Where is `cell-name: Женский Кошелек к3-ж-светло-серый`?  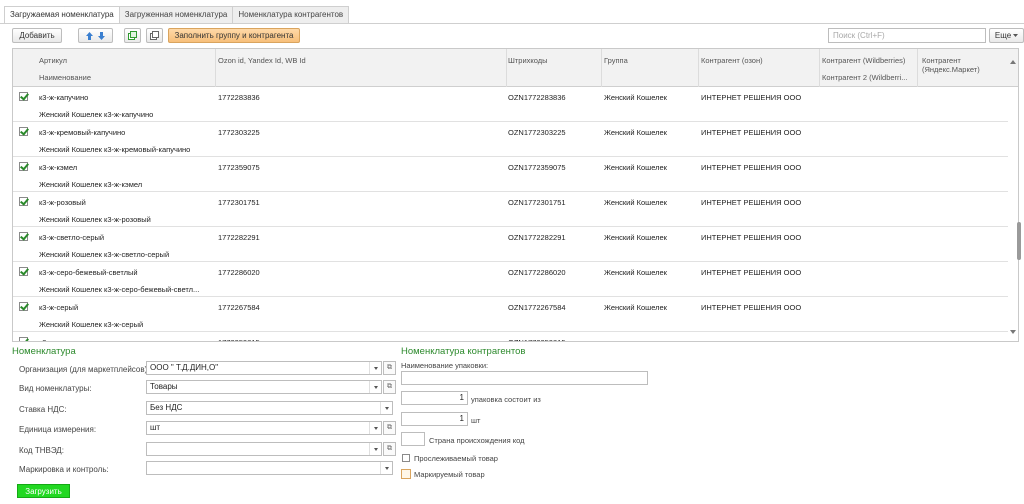 cell-name: Женский Кошелек к3-ж-светло-серый is located at coordinates (104, 254).